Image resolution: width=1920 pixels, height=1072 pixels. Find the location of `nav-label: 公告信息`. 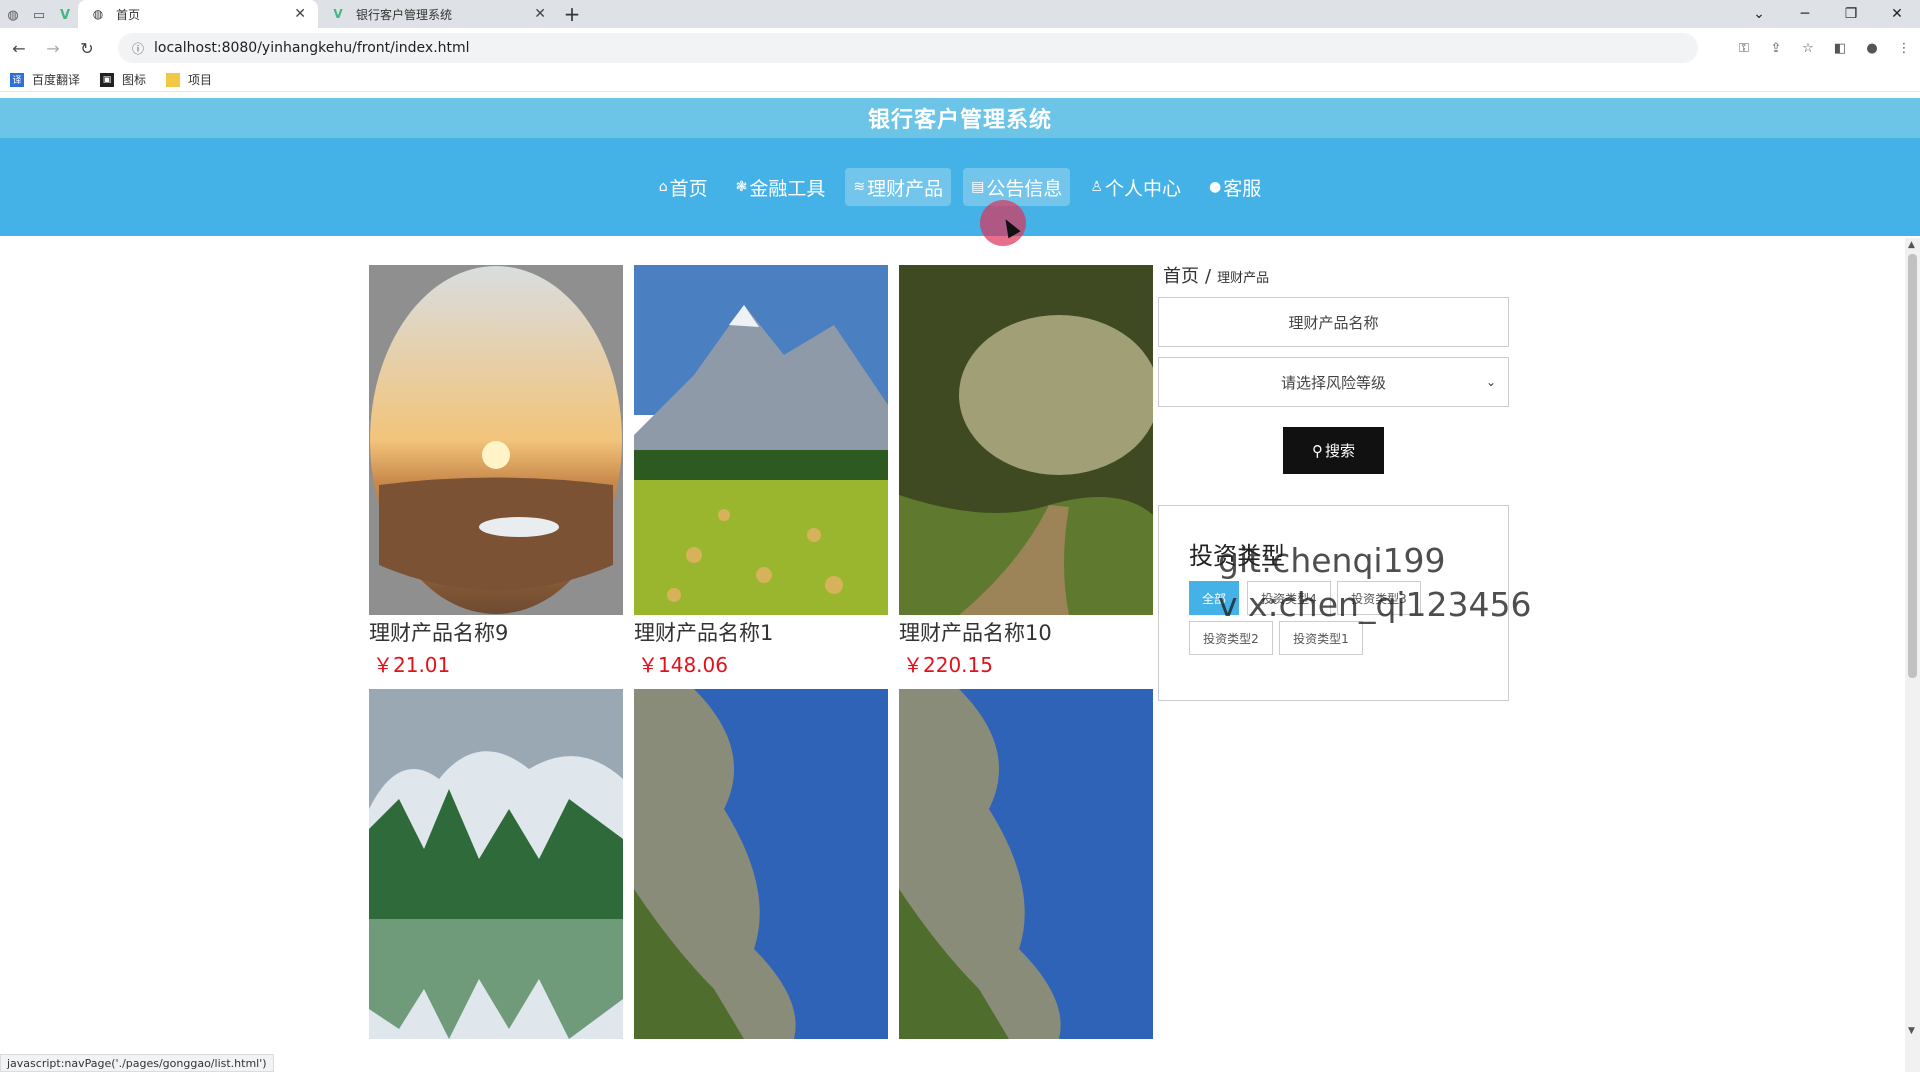

nav-label: 公告信息 is located at coordinates (1024, 188).